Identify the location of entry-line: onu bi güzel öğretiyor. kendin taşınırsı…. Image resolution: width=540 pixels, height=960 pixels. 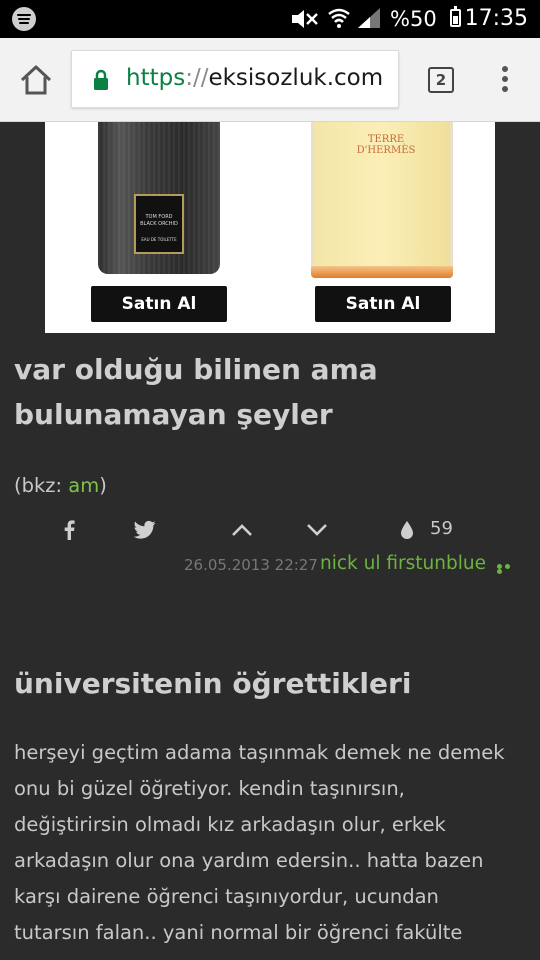
(209, 788).